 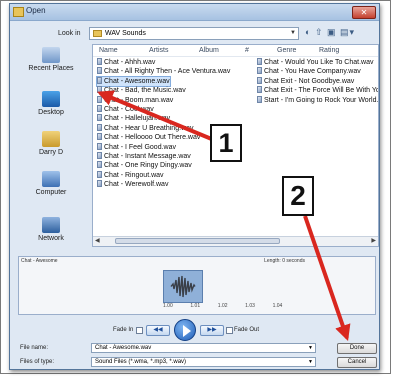 What do you see at coordinates (298, 196) in the screenshot?
I see `callout-2: 2` at bounding box center [298, 196].